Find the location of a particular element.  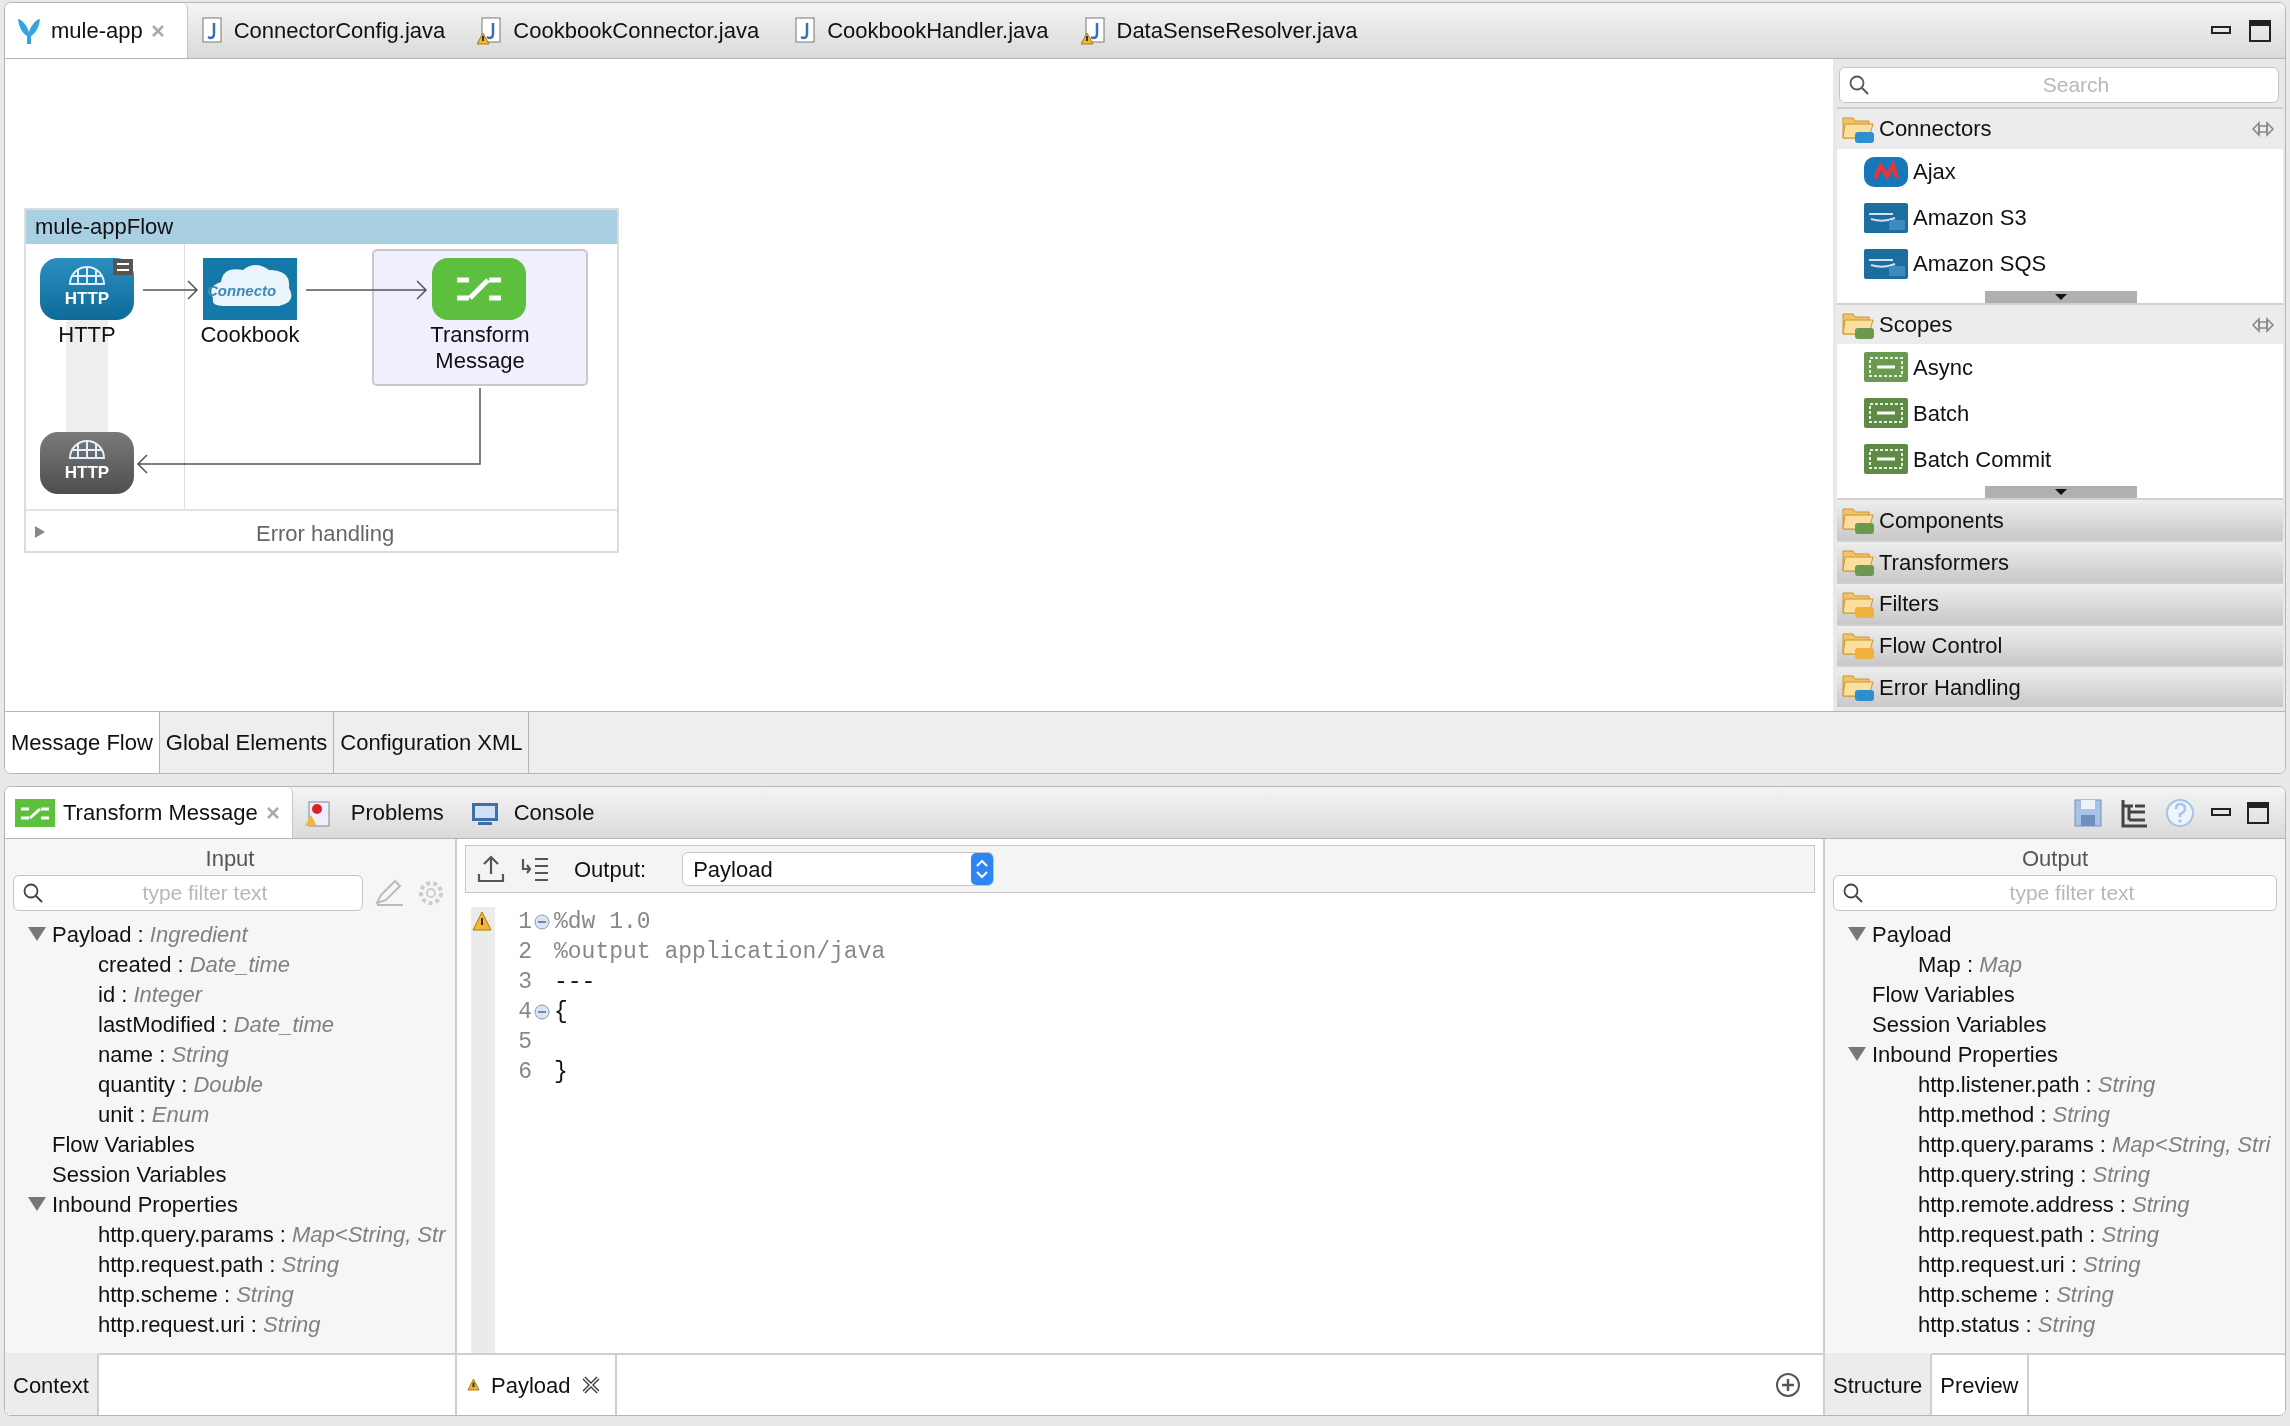

palette-category: Connectors is located at coordinates (2060, 128).